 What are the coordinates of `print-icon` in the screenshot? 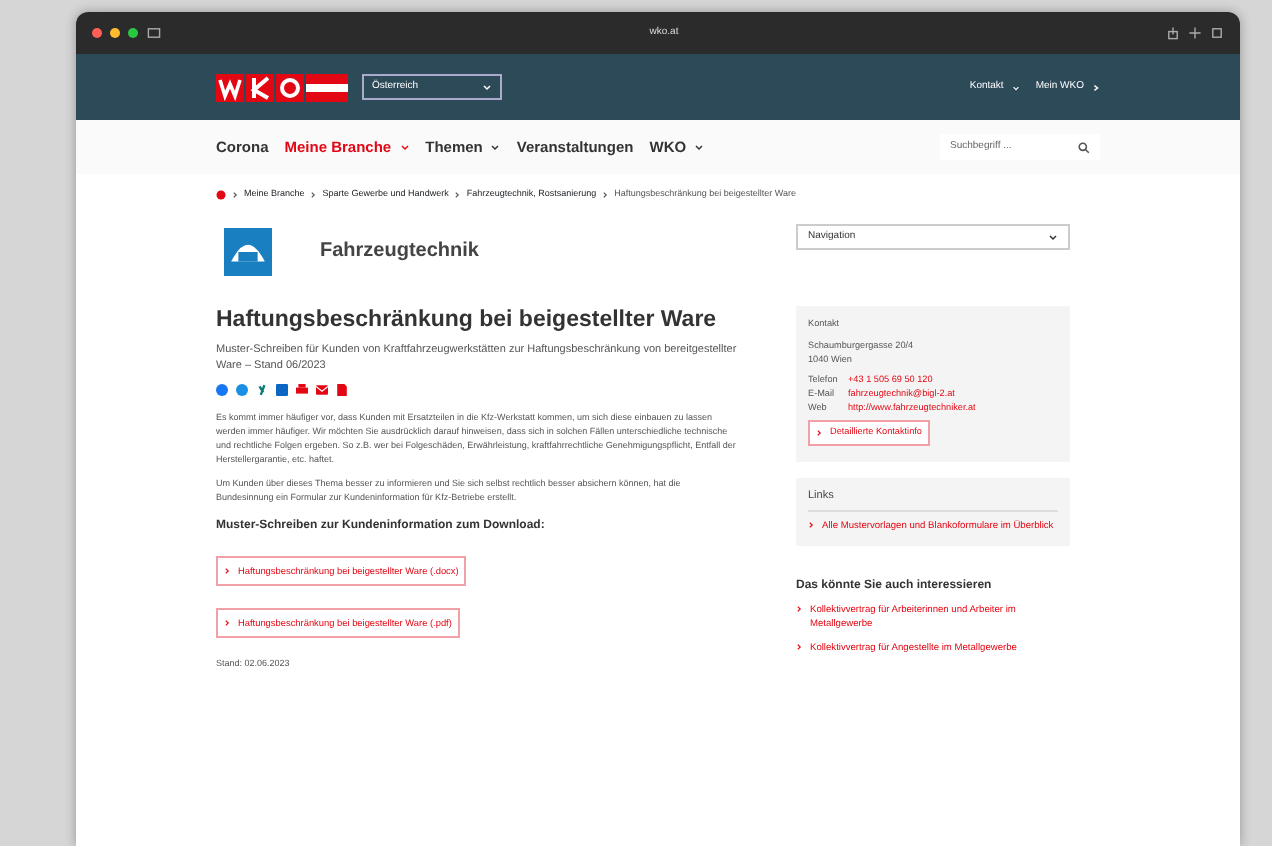 It's located at (302, 390).